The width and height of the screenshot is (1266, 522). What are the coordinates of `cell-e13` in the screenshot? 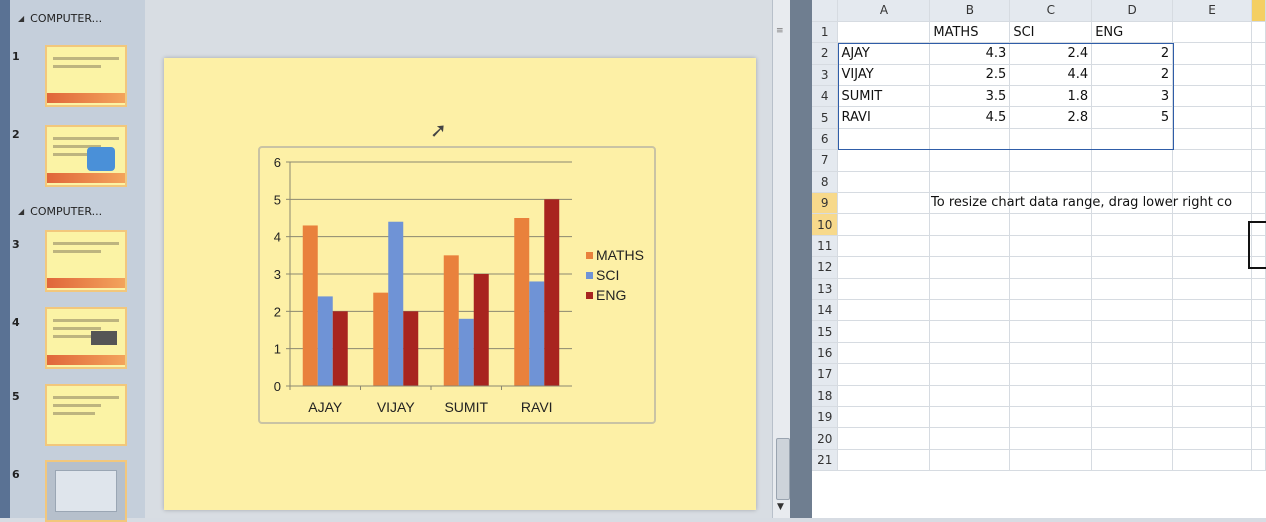 It's located at (1212, 289).